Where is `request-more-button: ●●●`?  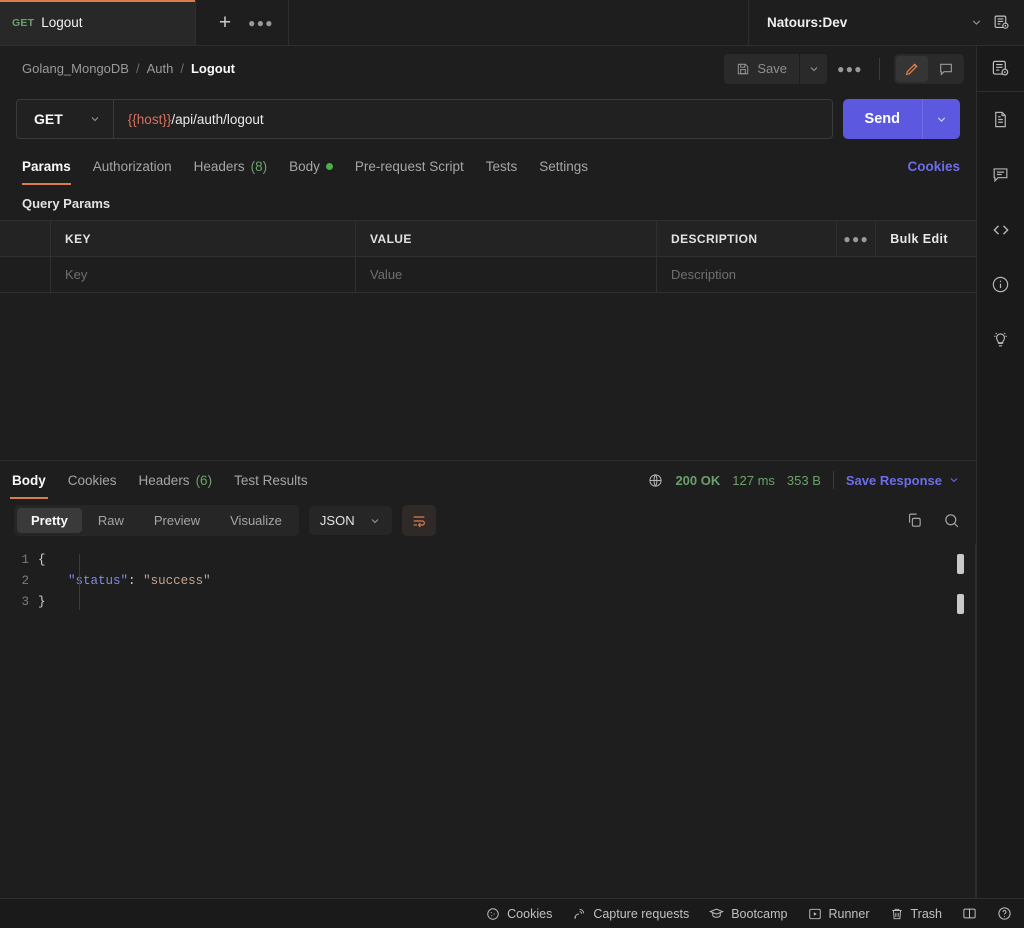
request-more-button: ●●● is located at coordinates (850, 69).